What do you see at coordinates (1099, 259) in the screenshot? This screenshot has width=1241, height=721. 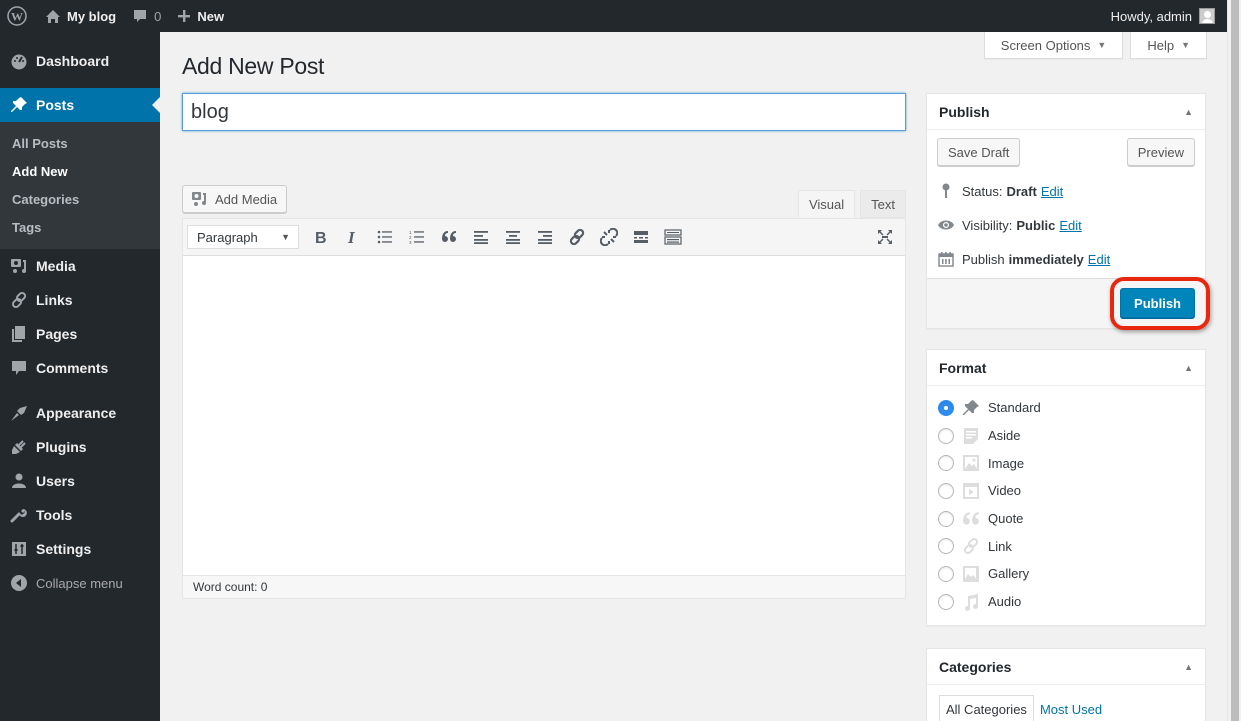 I see `edit-publish-date-link: Edit` at bounding box center [1099, 259].